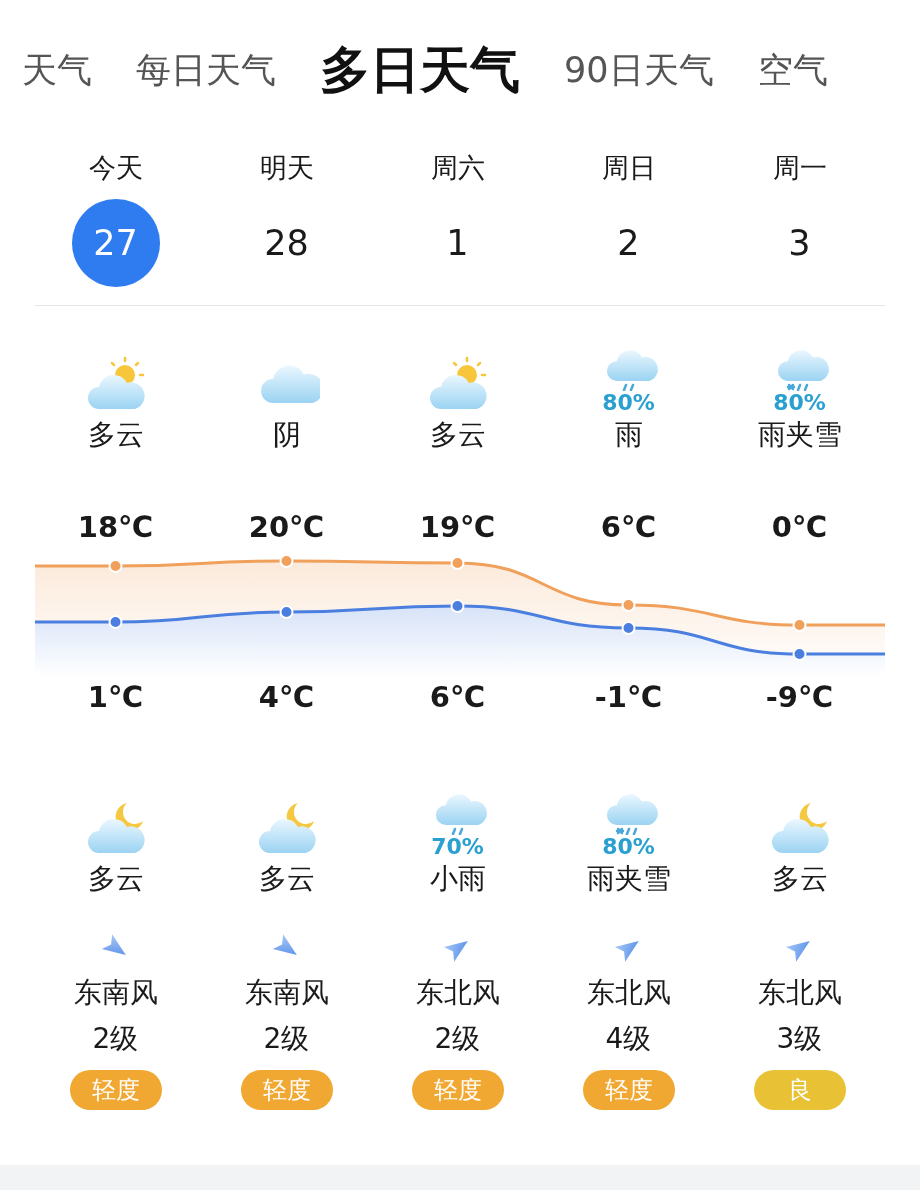  Describe the element at coordinates (628, 243) in the screenshot. I see `date-label: 2` at that location.